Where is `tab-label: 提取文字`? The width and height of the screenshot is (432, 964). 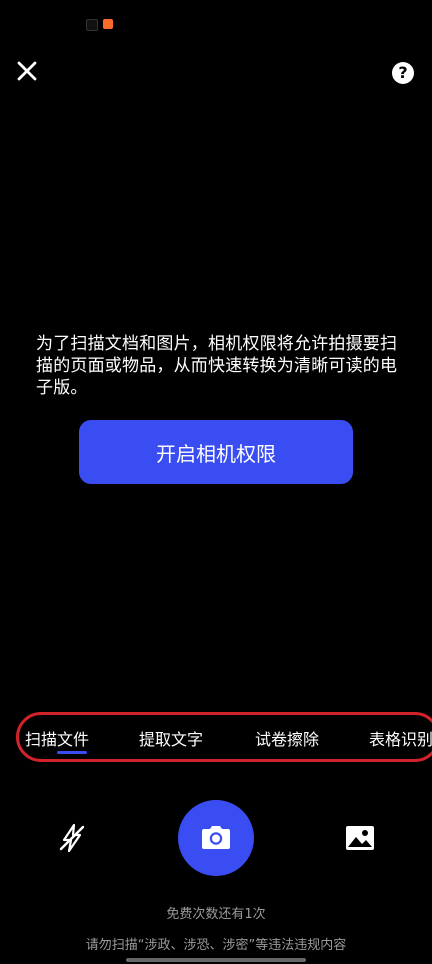 tab-label: 提取文字 is located at coordinates (171, 739).